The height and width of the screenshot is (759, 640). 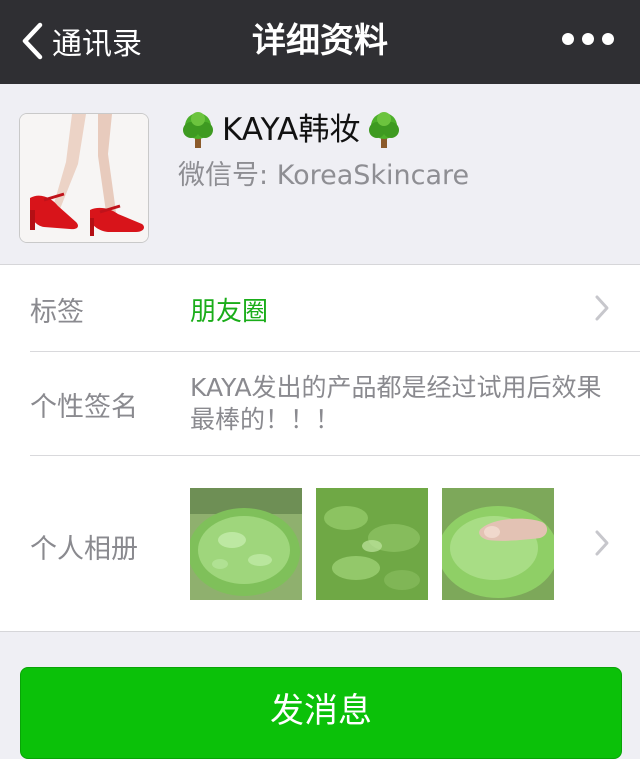 I want to click on photo-aloe-jar-image, so click(x=246, y=544).